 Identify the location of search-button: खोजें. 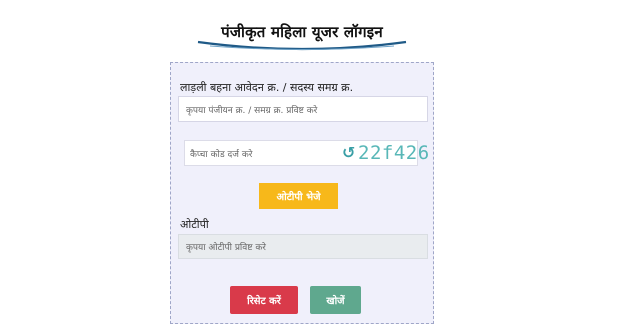
(335, 300).